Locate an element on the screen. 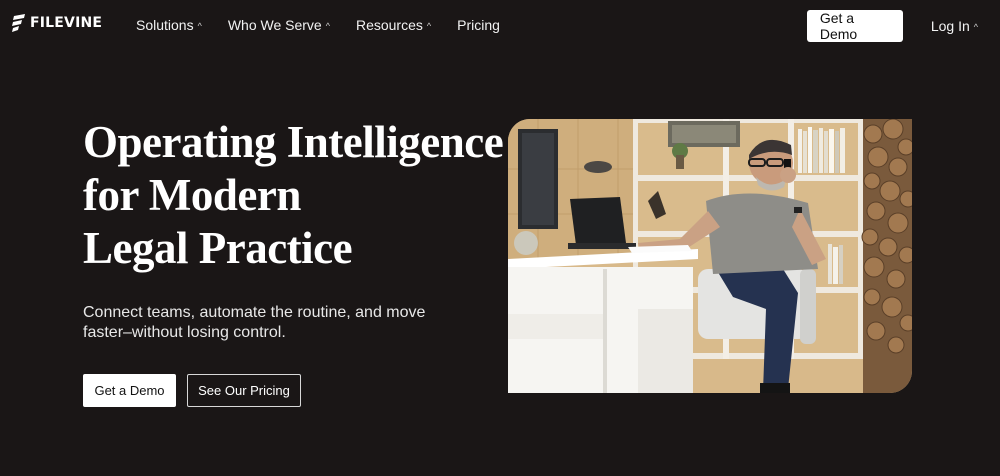 The height and width of the screenshot is (476, 1000). login-label: Log In is located at coordinates (950, 26).